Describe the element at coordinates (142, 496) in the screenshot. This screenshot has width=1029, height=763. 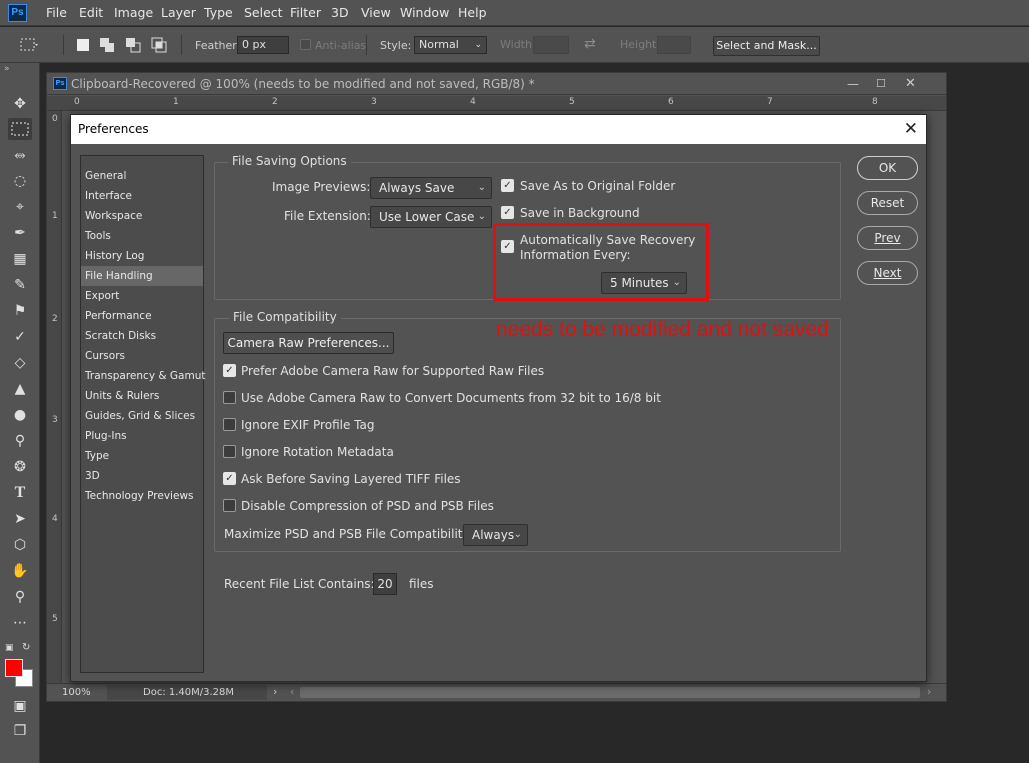
I see `category-item: Technology Previews` at that location.